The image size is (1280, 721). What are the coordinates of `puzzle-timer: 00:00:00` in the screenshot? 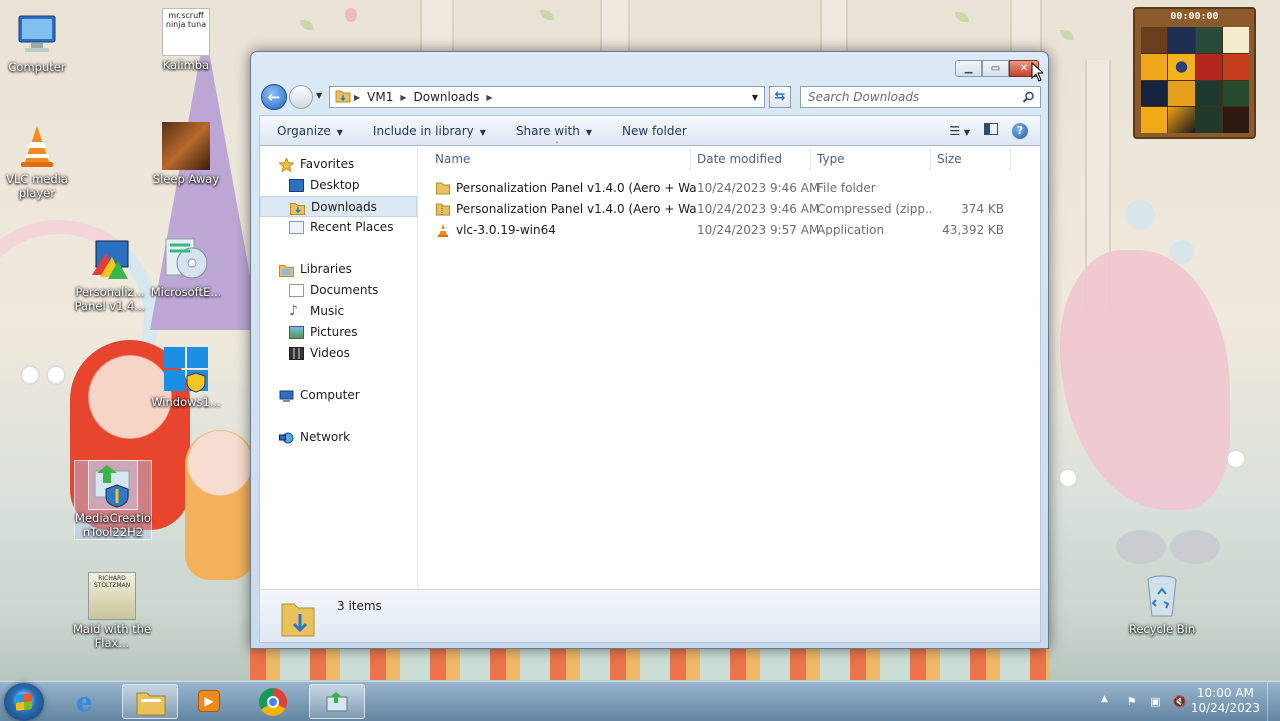 It's located at (1194, 17).